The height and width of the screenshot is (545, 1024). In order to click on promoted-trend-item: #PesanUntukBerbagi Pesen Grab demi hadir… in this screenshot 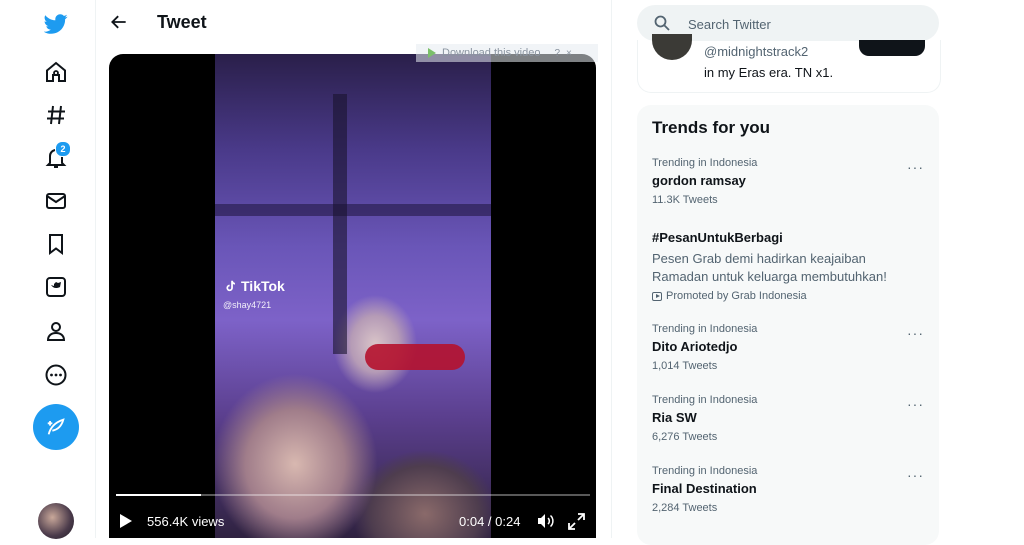, I will do `click(788, 266)`.